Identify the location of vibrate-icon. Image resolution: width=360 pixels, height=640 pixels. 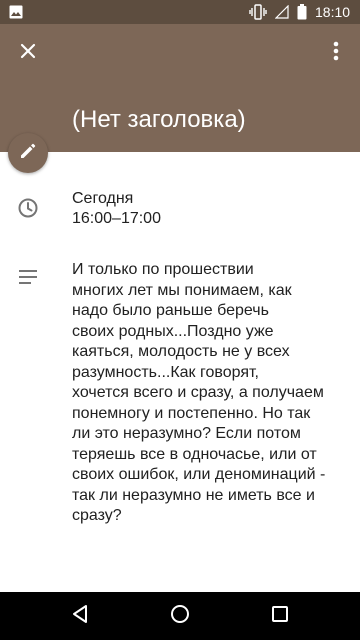
(258, 14).